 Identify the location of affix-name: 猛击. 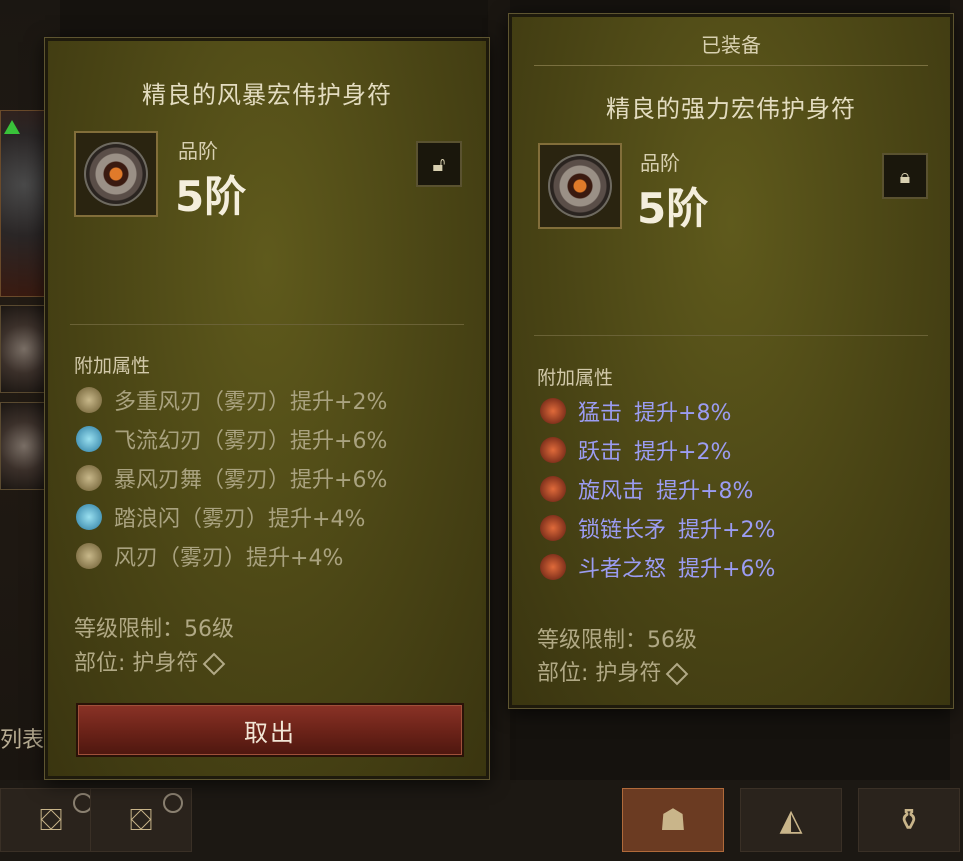
(600, 413).